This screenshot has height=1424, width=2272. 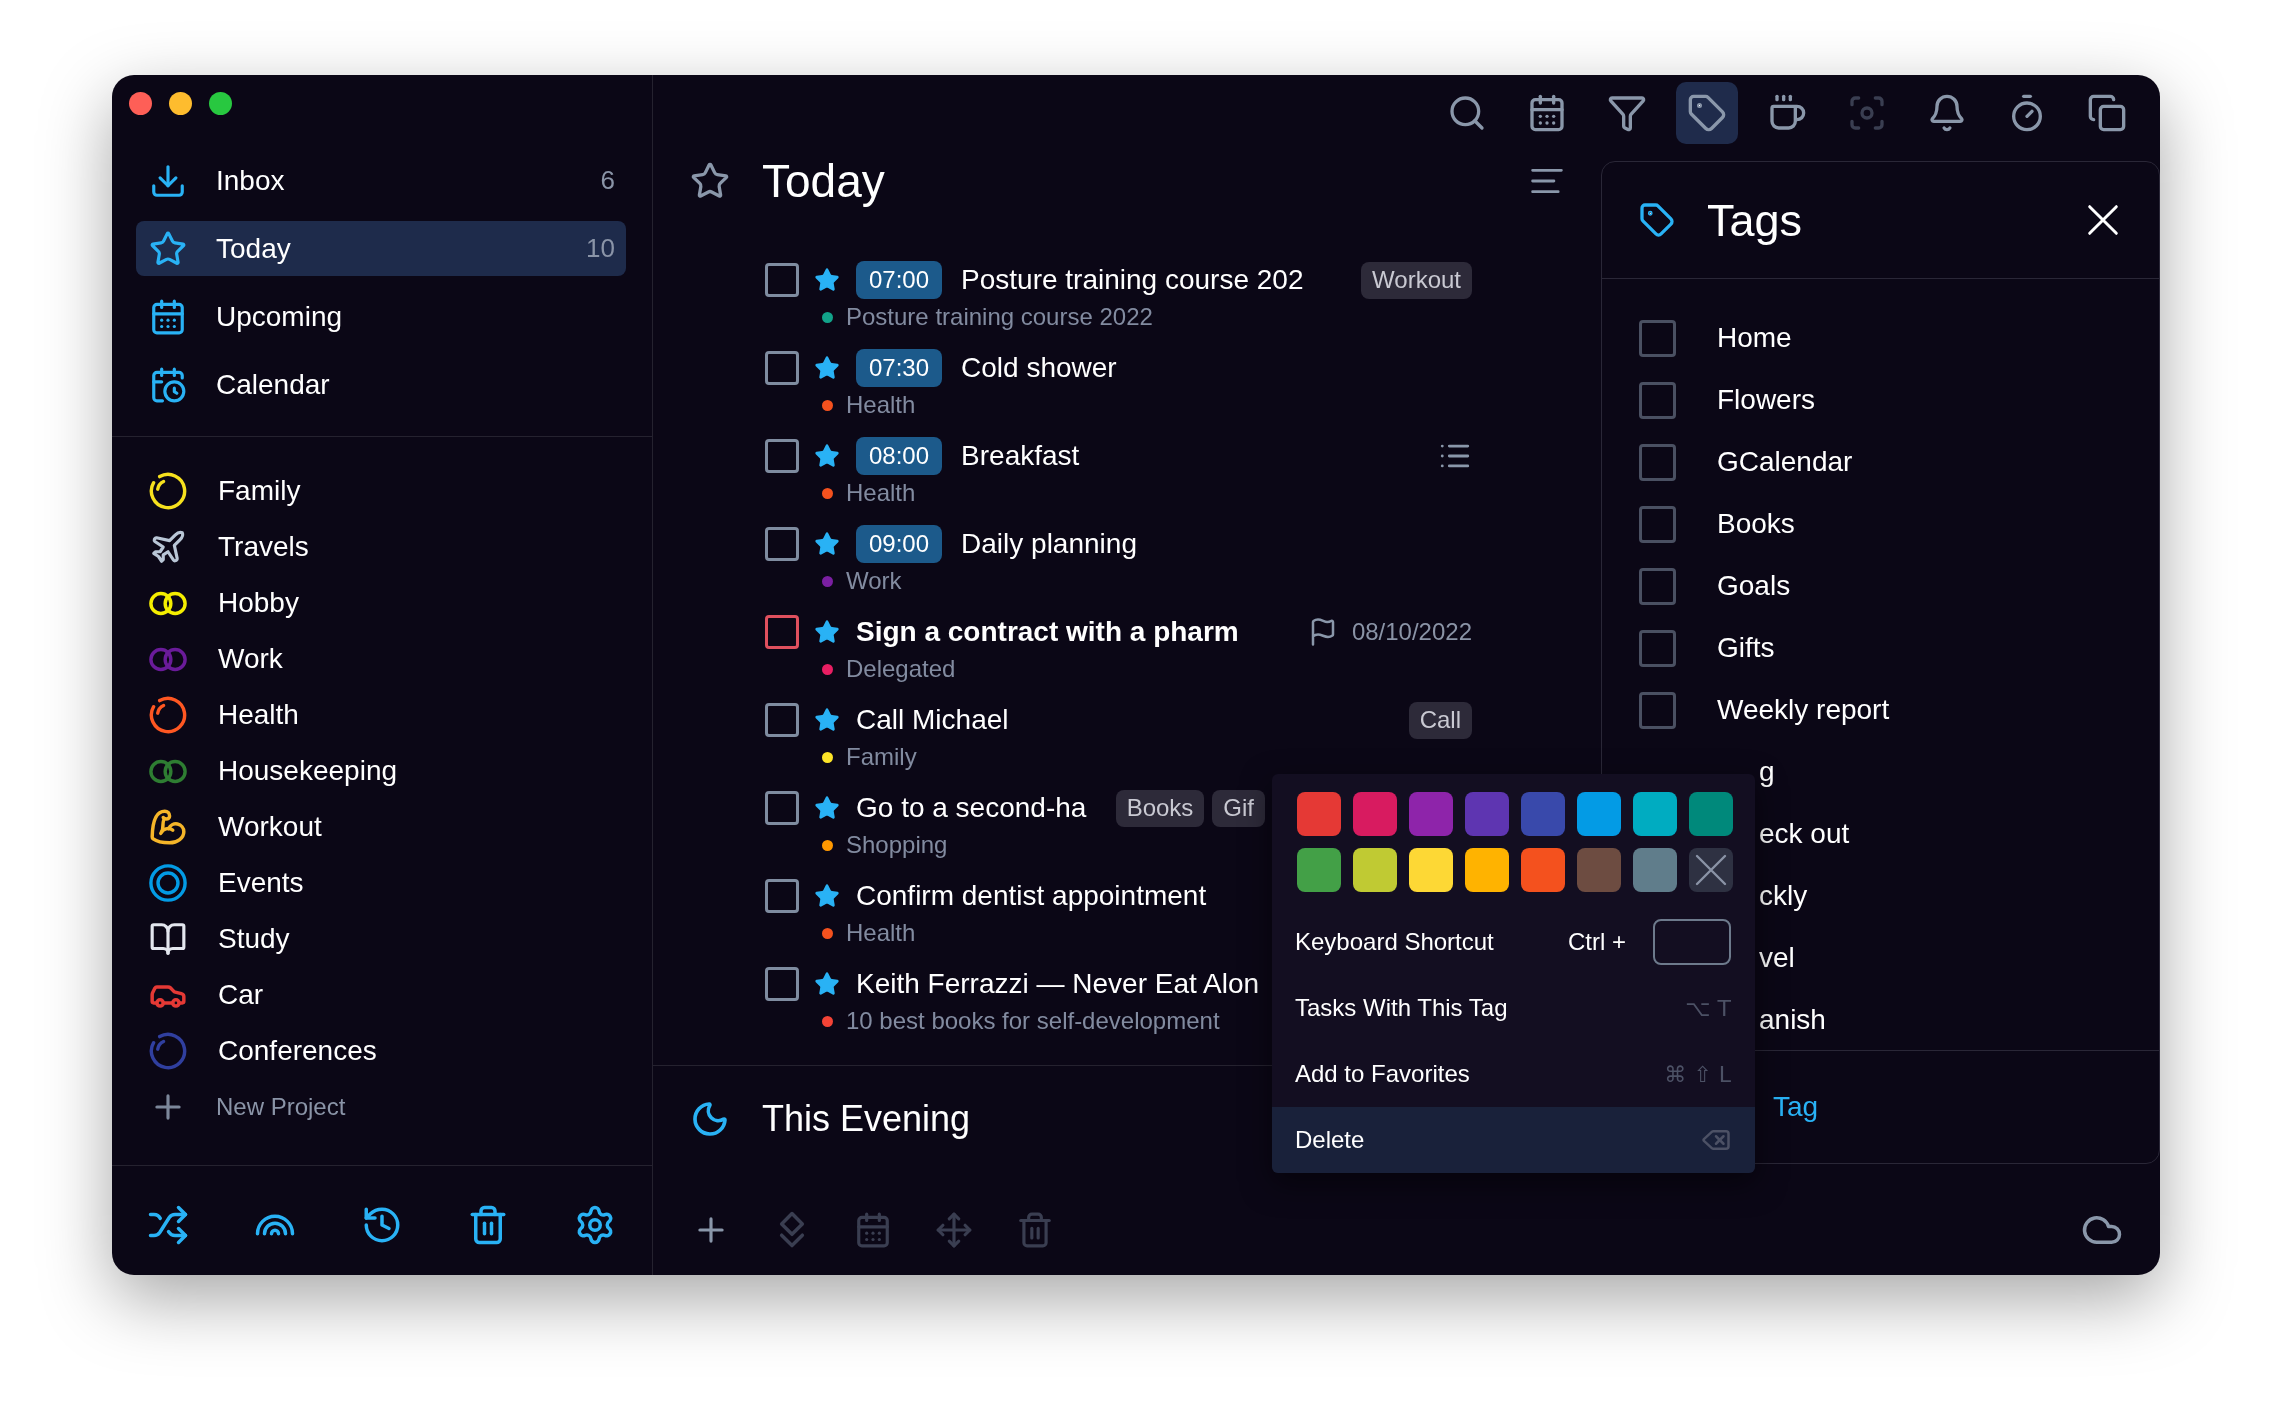 I want to click on task-title: Go to a second-ha, so click(x=971, y=808).